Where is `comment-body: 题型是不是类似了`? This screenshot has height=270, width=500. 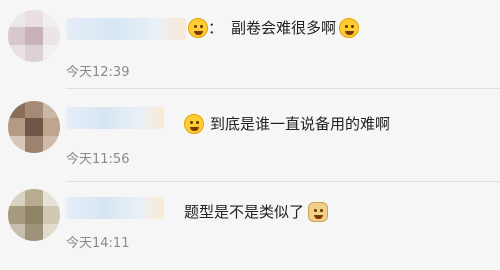 comment-body: 题型是不是类似了 is located at coordinates (244, 212).